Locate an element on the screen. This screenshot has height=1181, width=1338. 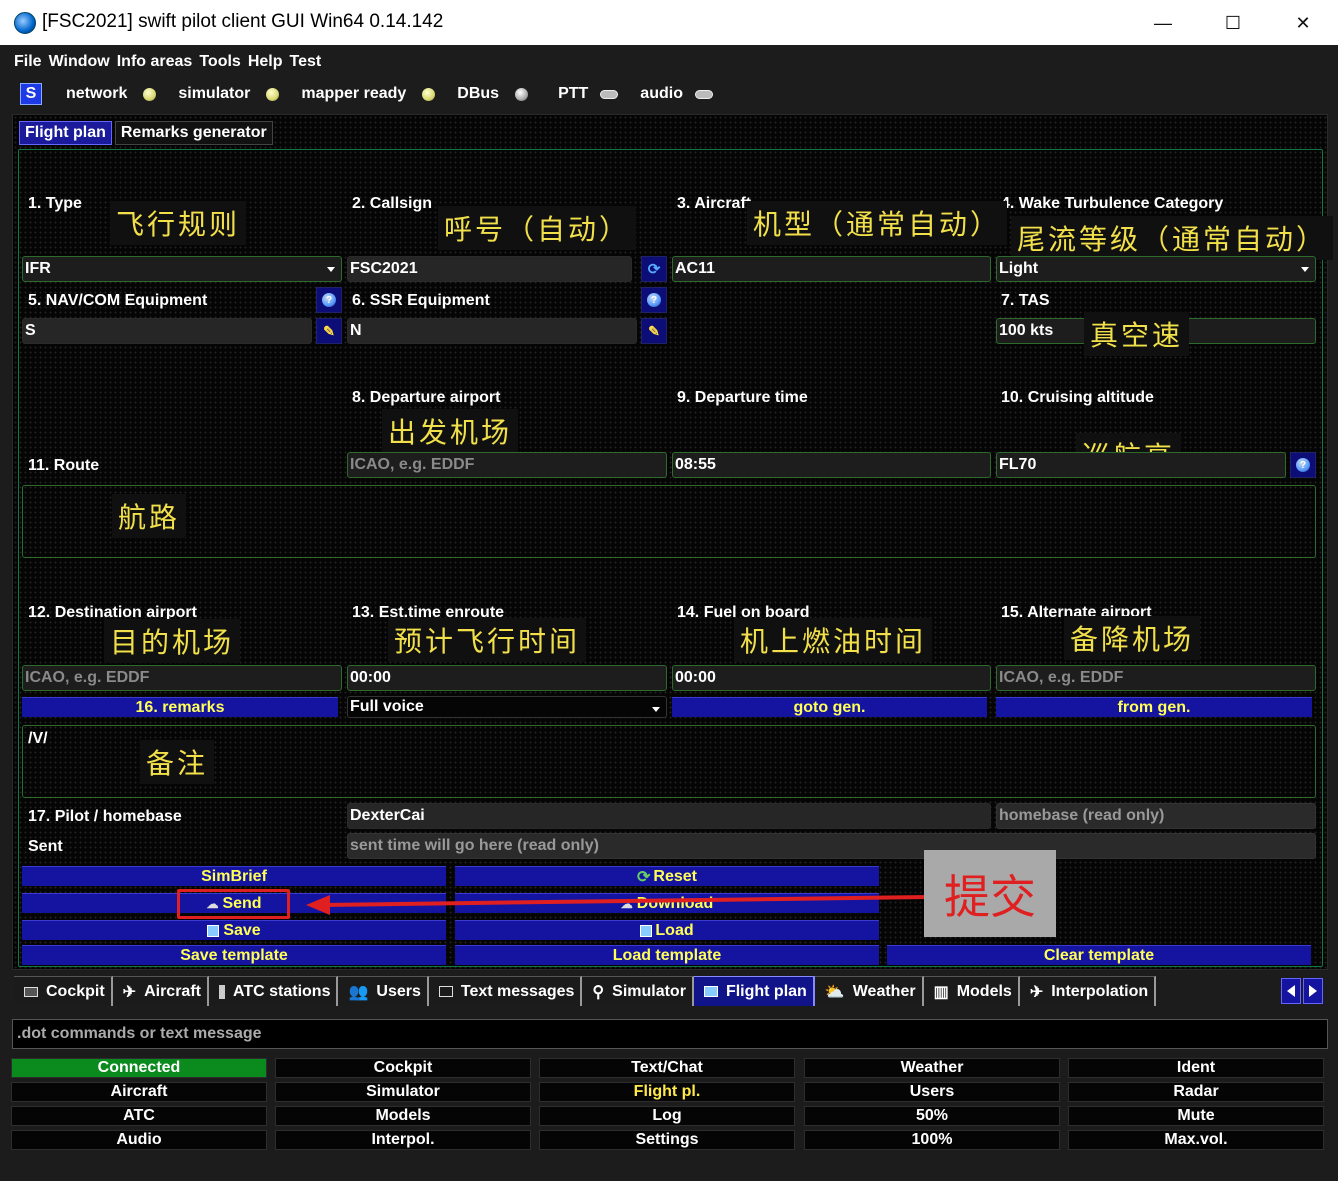
tab-atc-stations: ATC stations is located at coordinates (273, 991).